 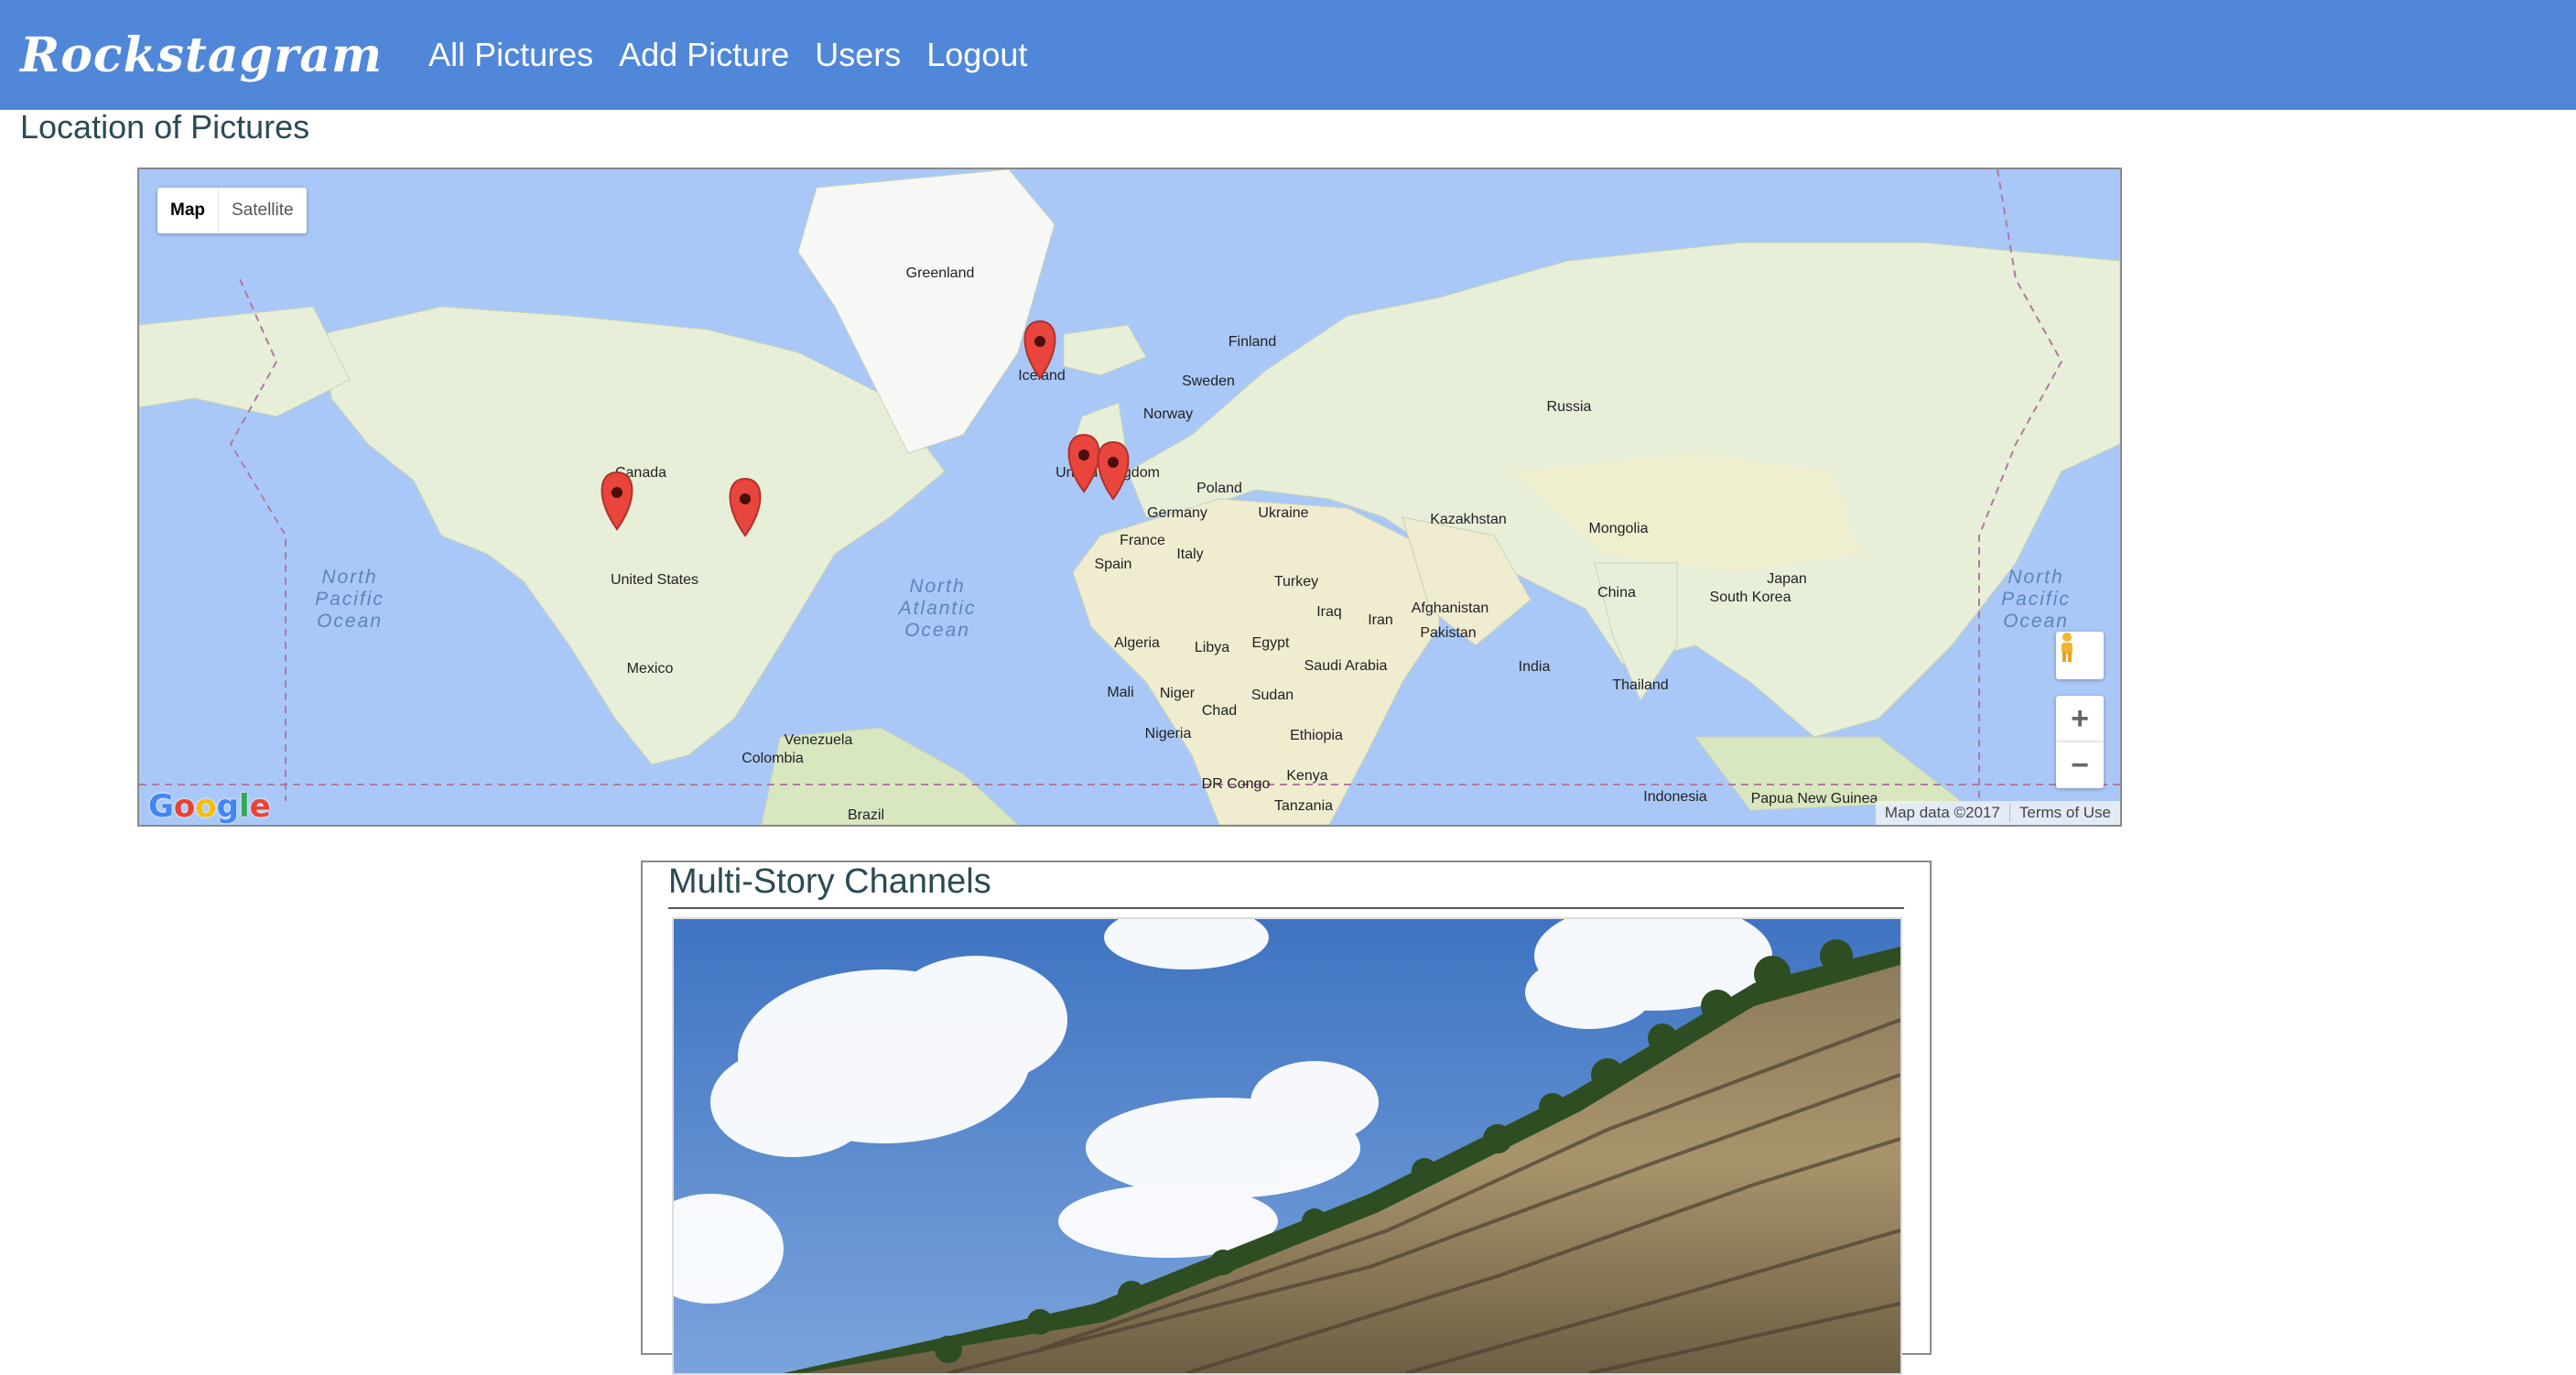 I want to click on country-label-sudan: Sudan, so click(x=1272, y=696).